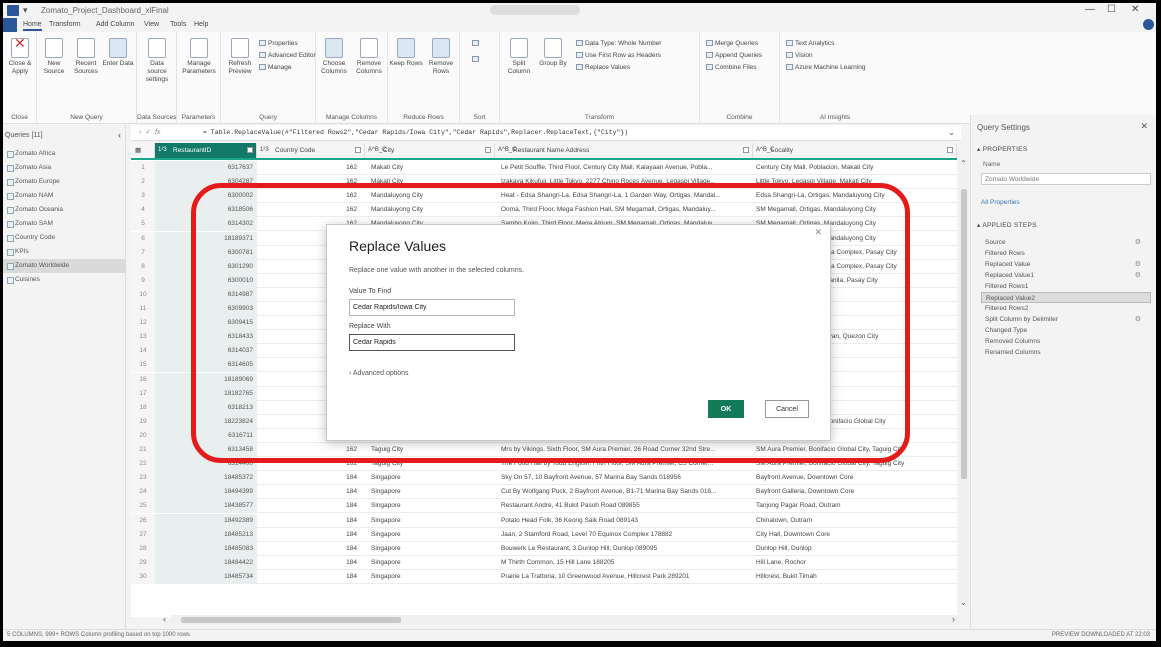  What do you see at coordinates (964, 383) in the screenshot?
I see `vertical-scrollbar: ⌃ ⌄` at bounding box center [964, 383].